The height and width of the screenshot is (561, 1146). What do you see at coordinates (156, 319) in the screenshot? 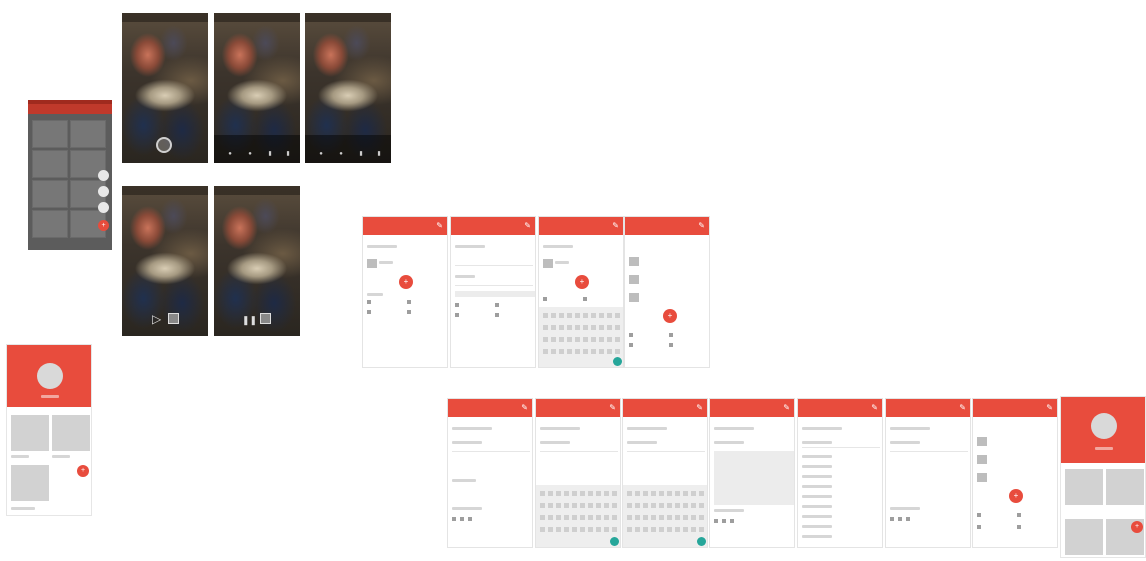
I see `play-icon: ▷` at bounding box center [156, 319].